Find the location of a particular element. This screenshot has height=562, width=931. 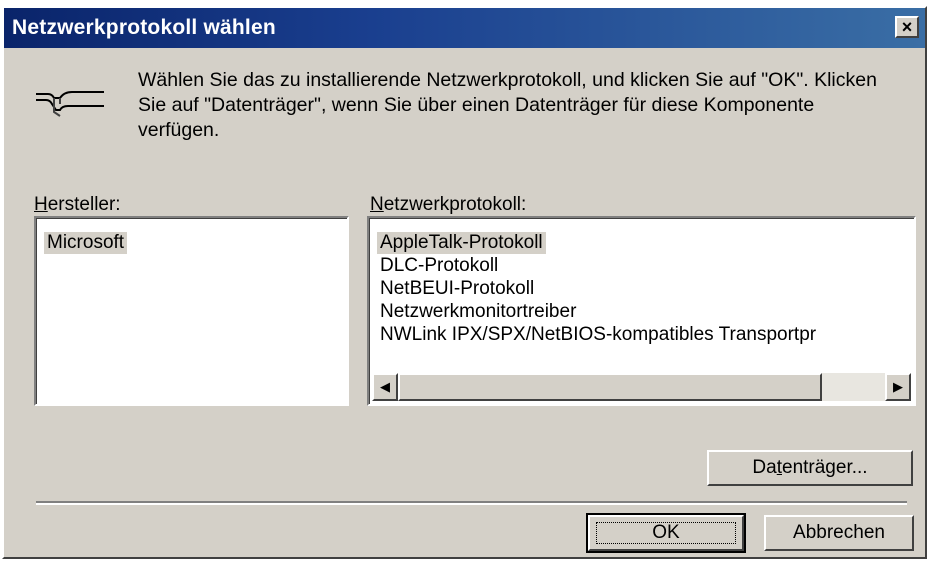

horizontal-scrollbar: ◀ ▶ is located at coordinates (641, 387).